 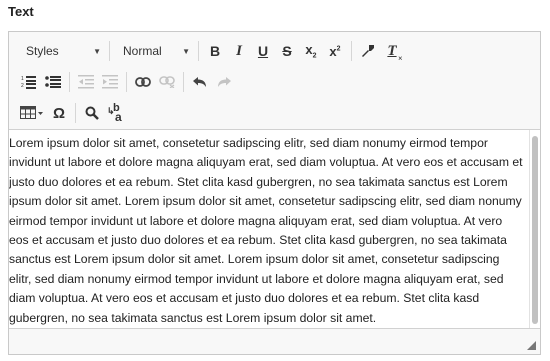 What do you see at coordinates (21, 11) in the screenshot?
I see `field-label: Text` at bounding box center [21, 11].